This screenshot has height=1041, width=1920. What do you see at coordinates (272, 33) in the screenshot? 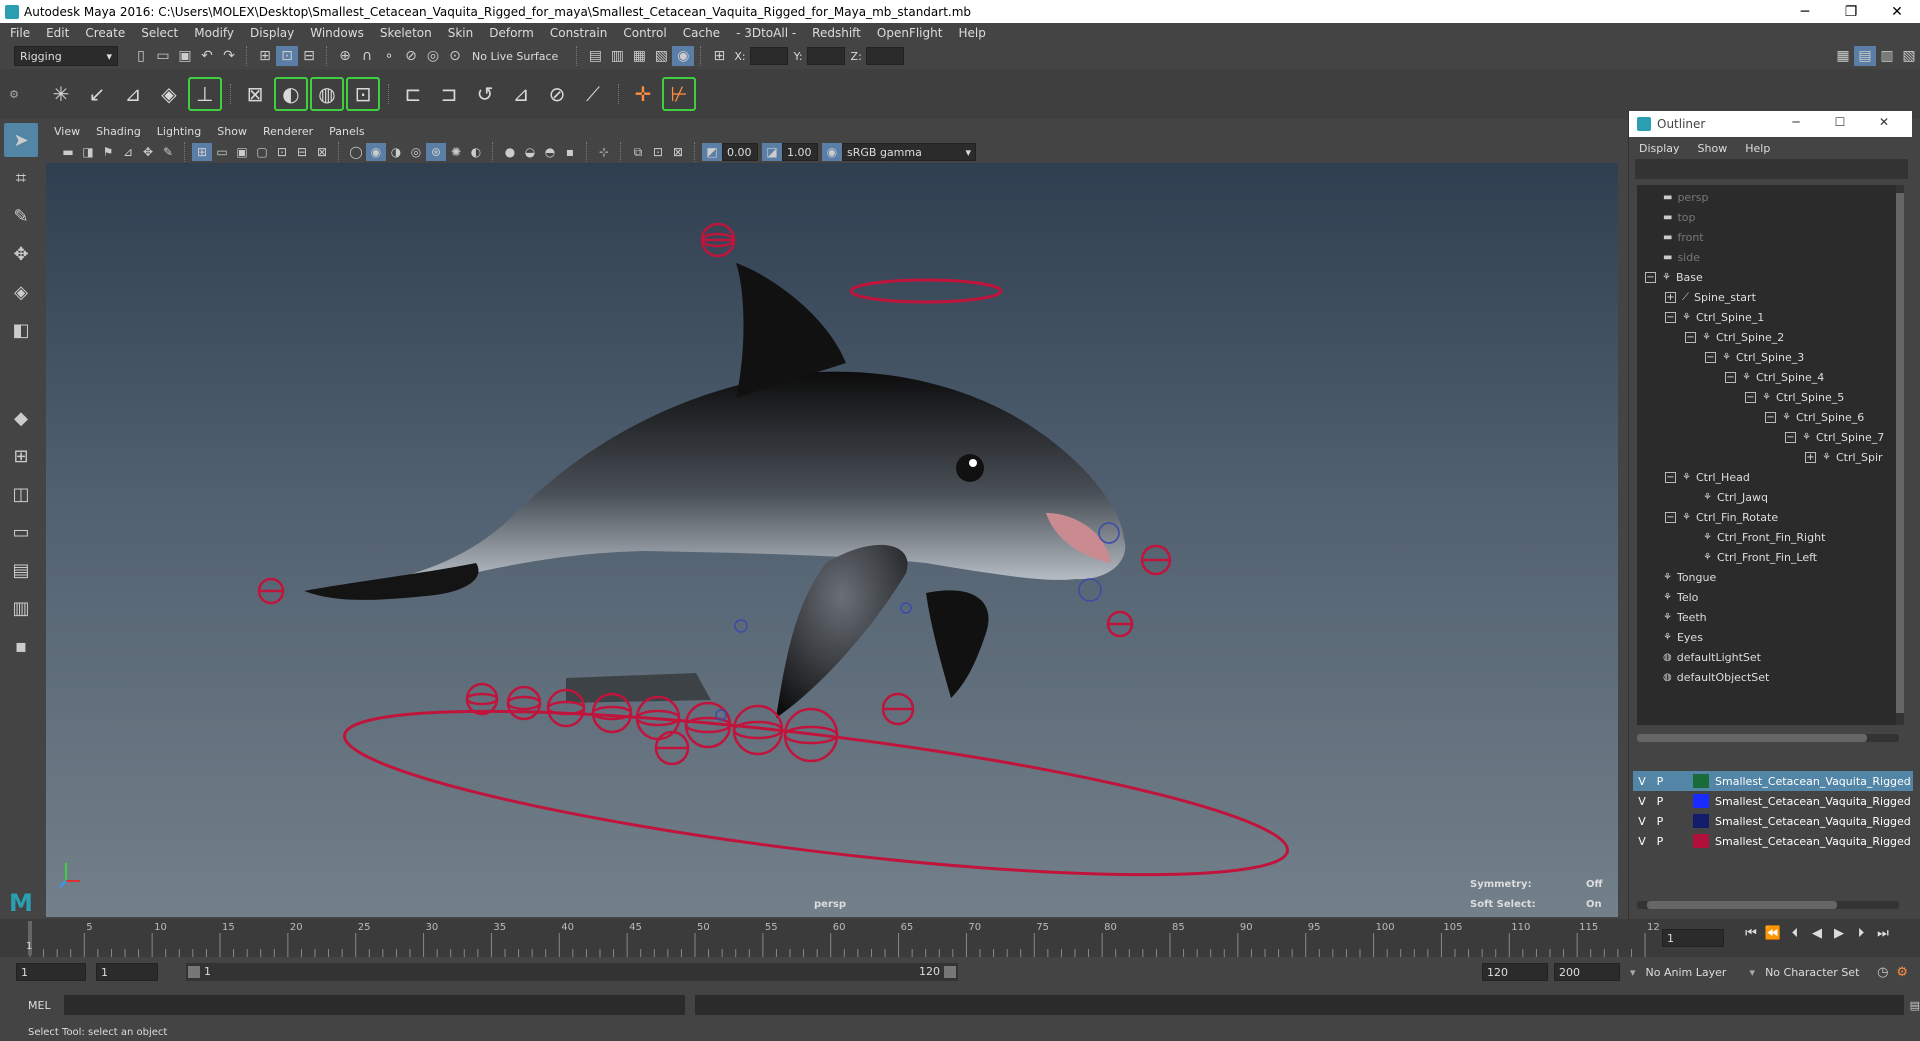
I see `menu-display: Display` at bounding box center [272, 33].